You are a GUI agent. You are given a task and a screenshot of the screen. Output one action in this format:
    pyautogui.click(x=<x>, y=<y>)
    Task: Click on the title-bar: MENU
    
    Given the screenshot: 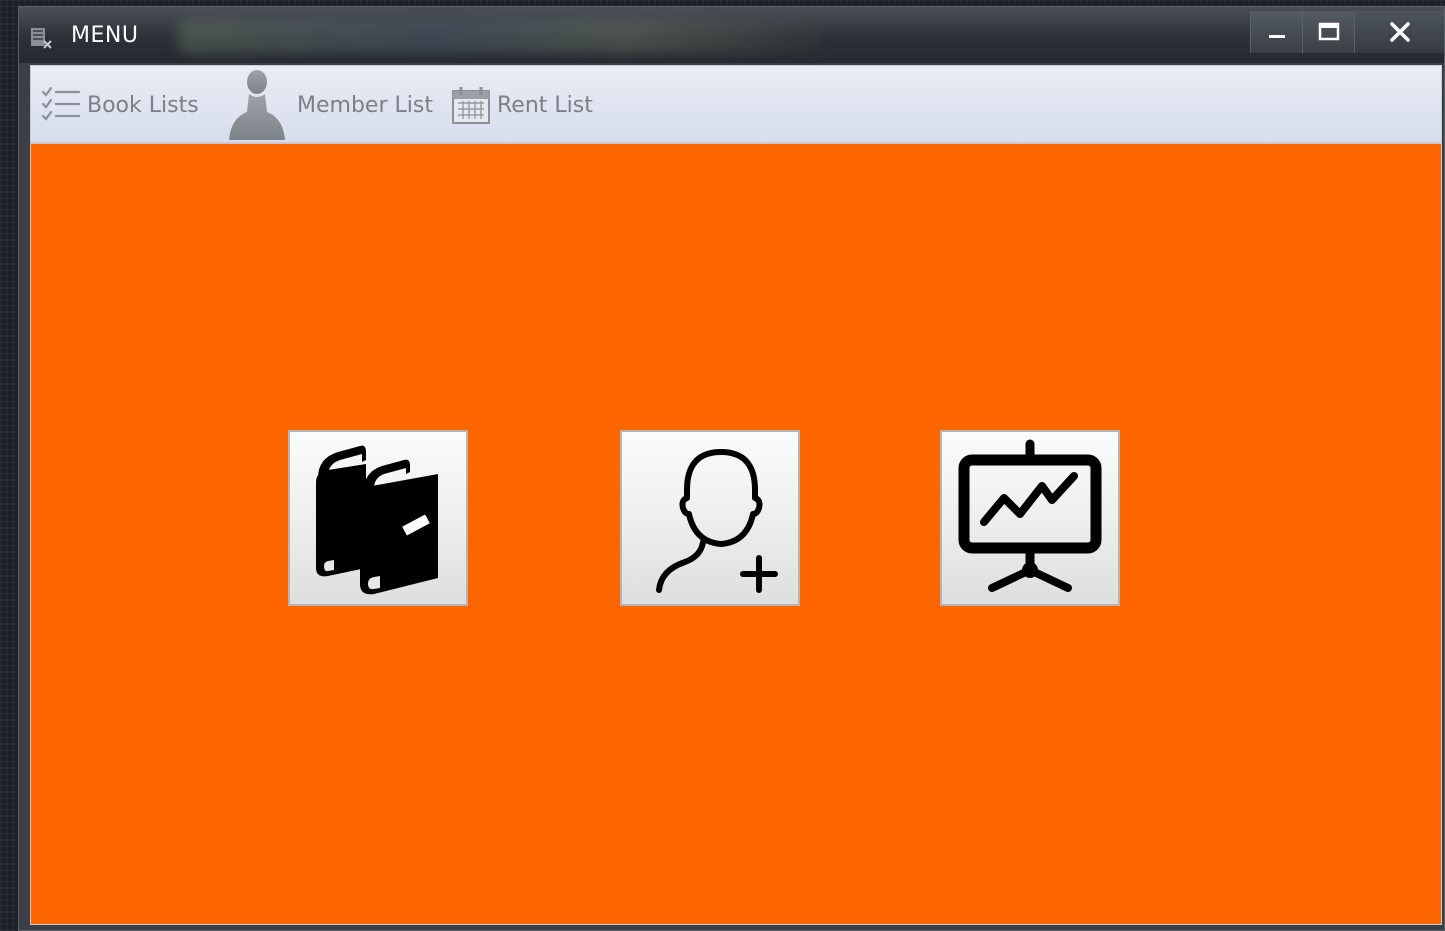 What is the action you would take?
    pyautogui.click(x=731, y=35)
    